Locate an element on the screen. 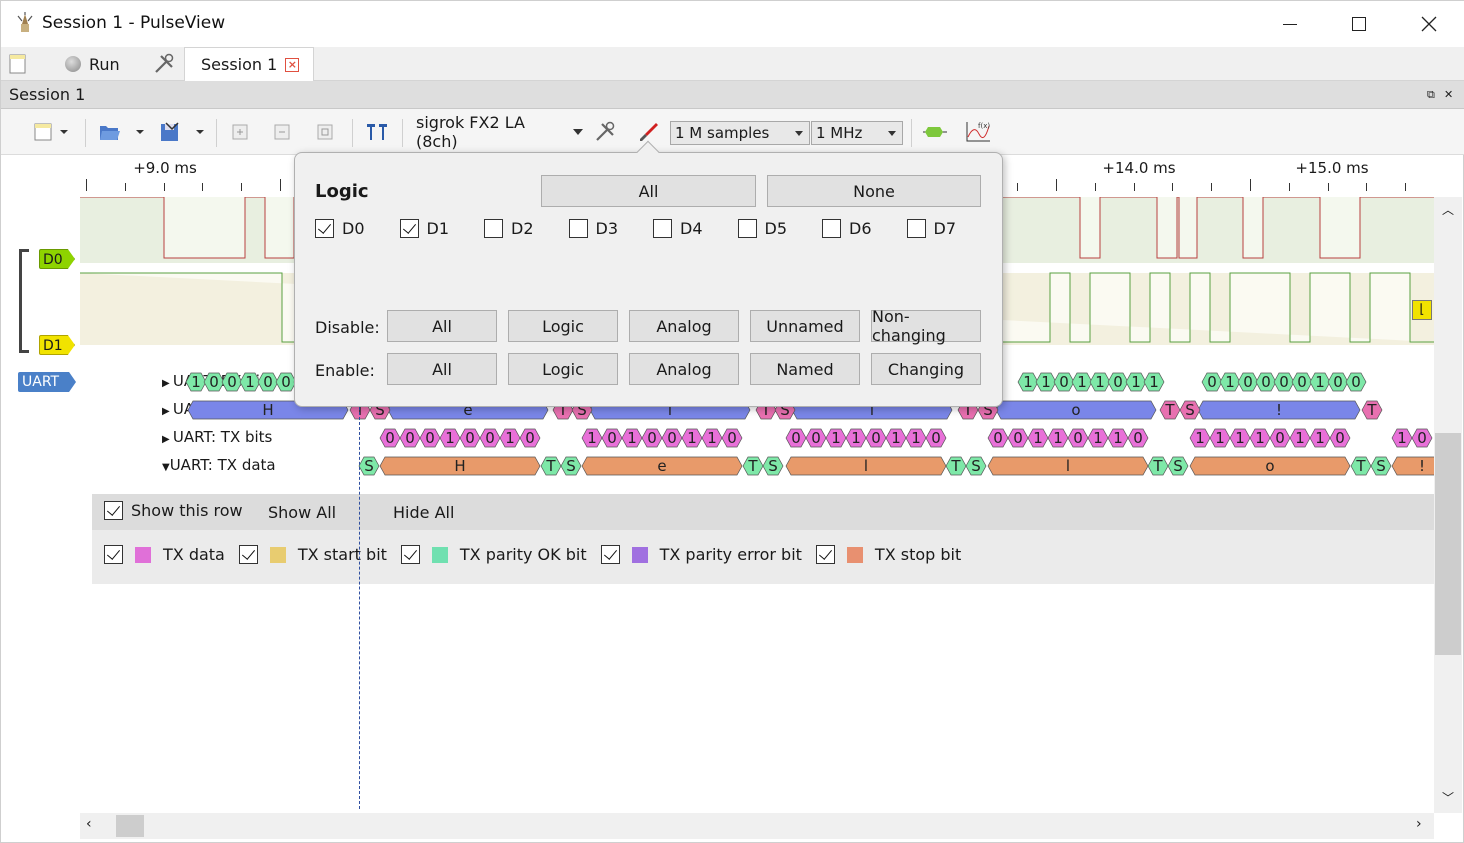 The image size is (1464, 843). channel-checkbox-d0: D0 is located at coordinates (340, 228).